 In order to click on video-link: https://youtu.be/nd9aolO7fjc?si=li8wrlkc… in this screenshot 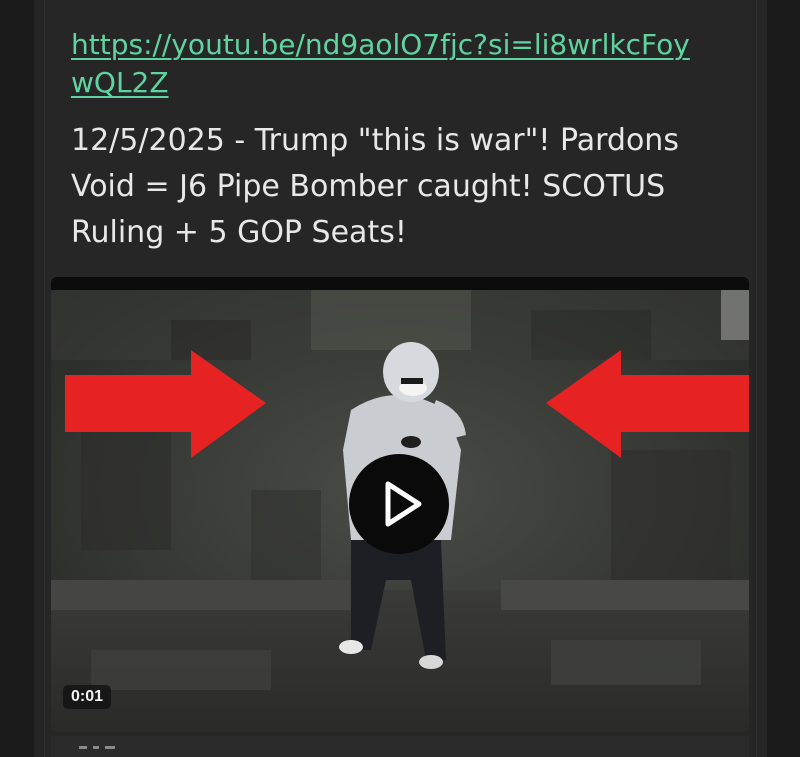, I will do `click(381, 64)`.